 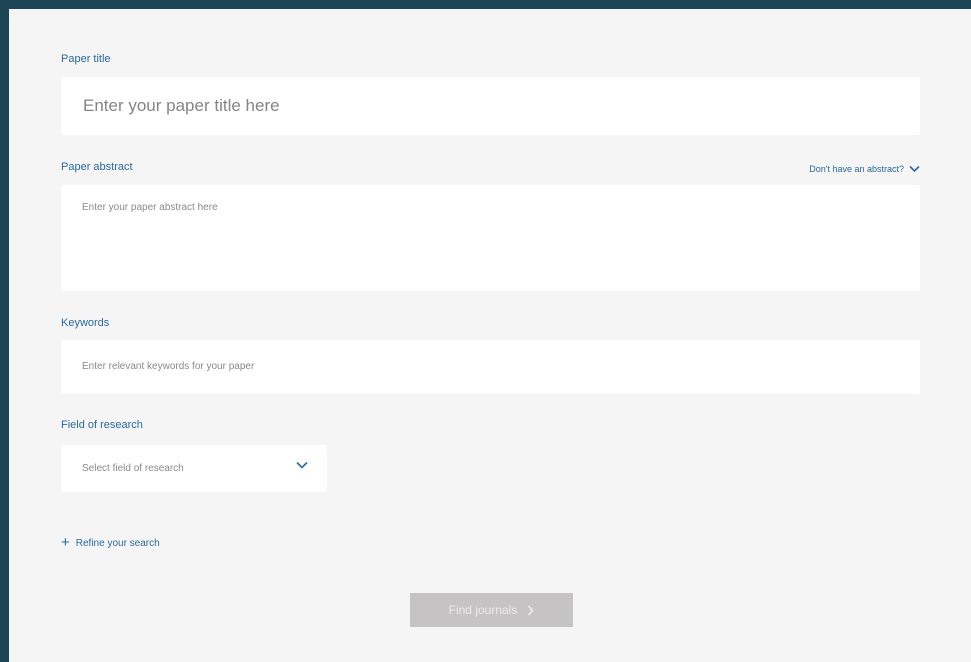 I want to click on paper-abstract-placeholder: Enter your paper abstract here, so click(x=150, y=207).